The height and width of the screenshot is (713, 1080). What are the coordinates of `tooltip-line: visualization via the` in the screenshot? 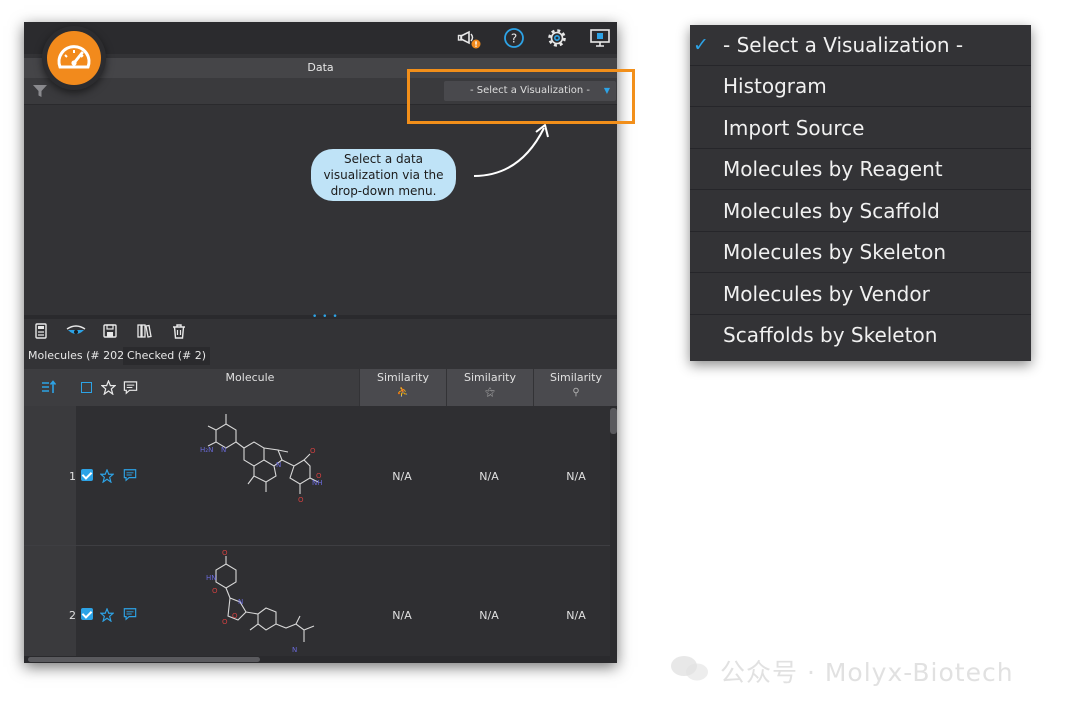 It's located at (383, 175).